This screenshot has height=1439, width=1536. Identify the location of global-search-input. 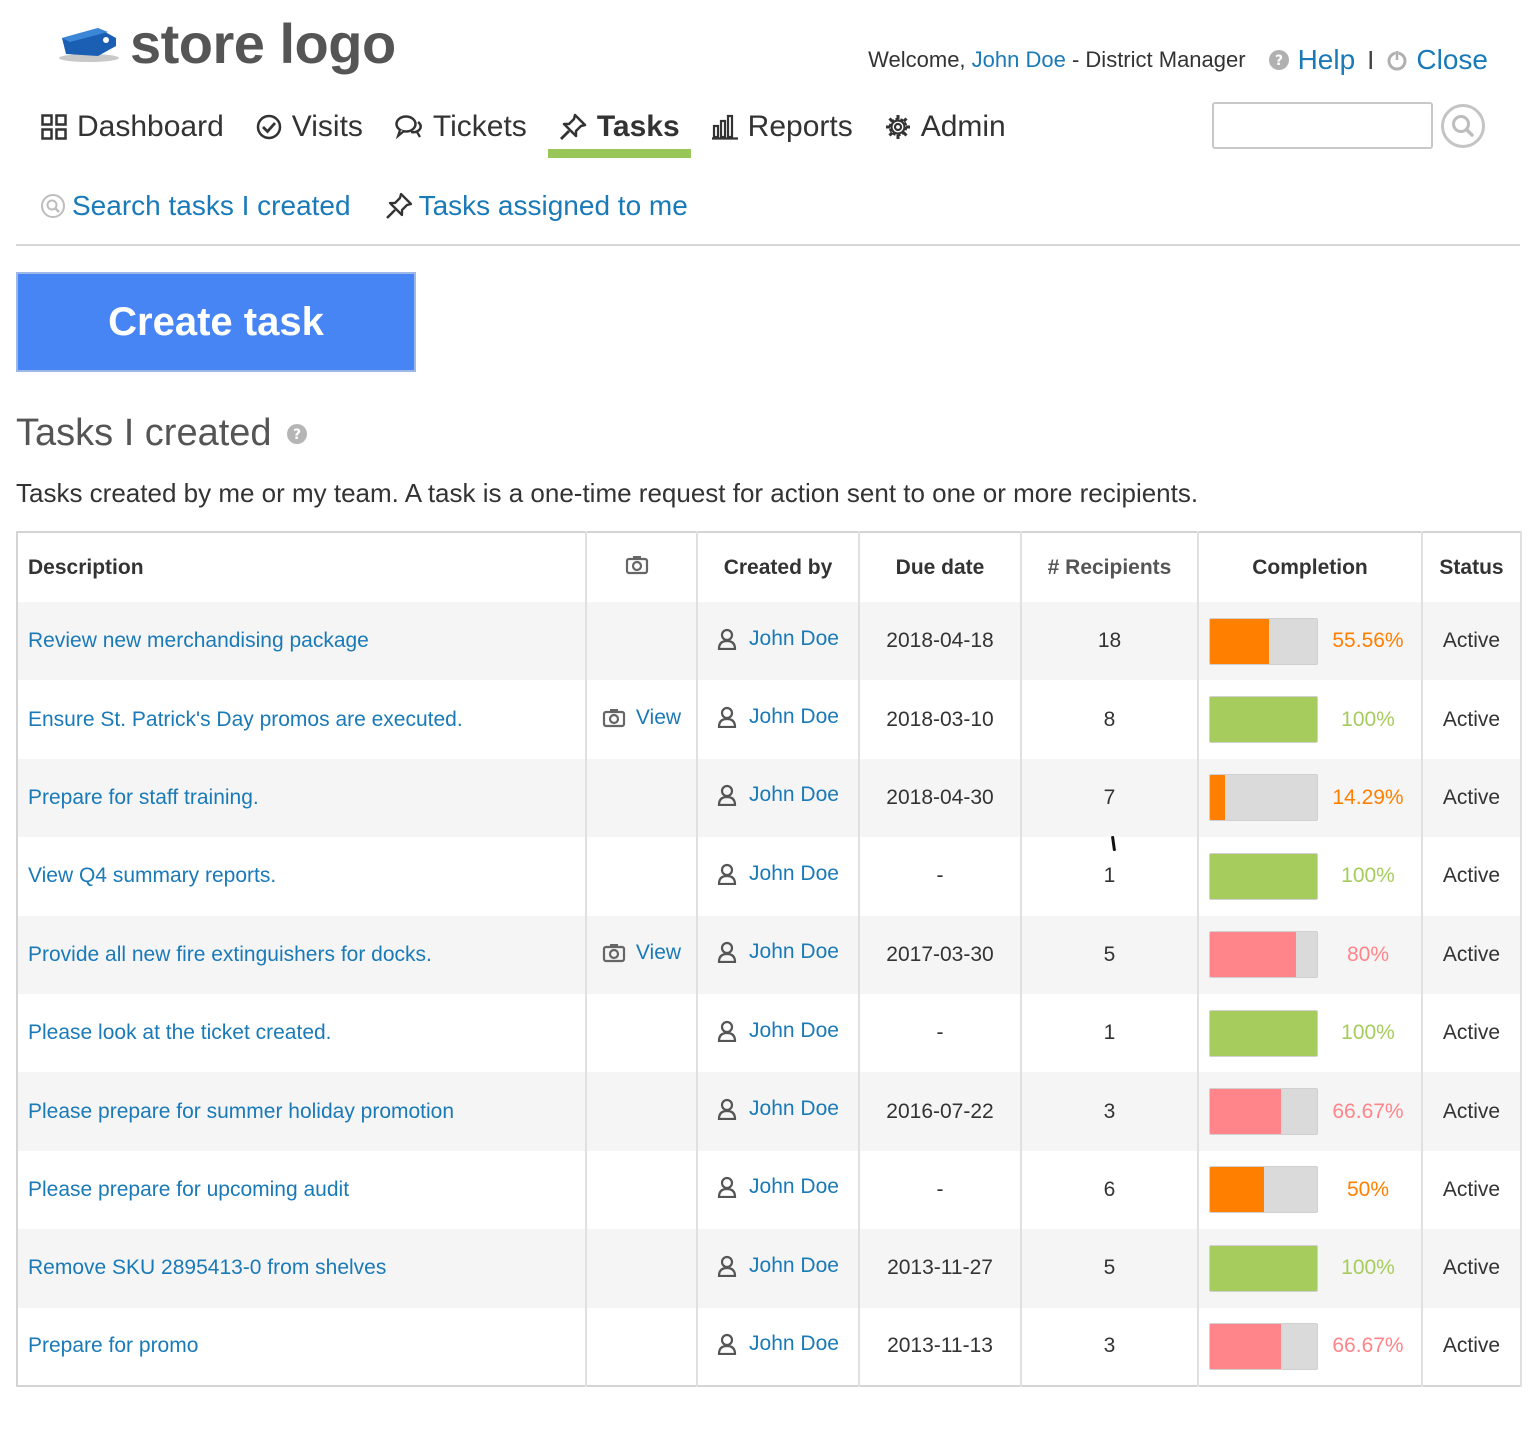
(1322, 125).